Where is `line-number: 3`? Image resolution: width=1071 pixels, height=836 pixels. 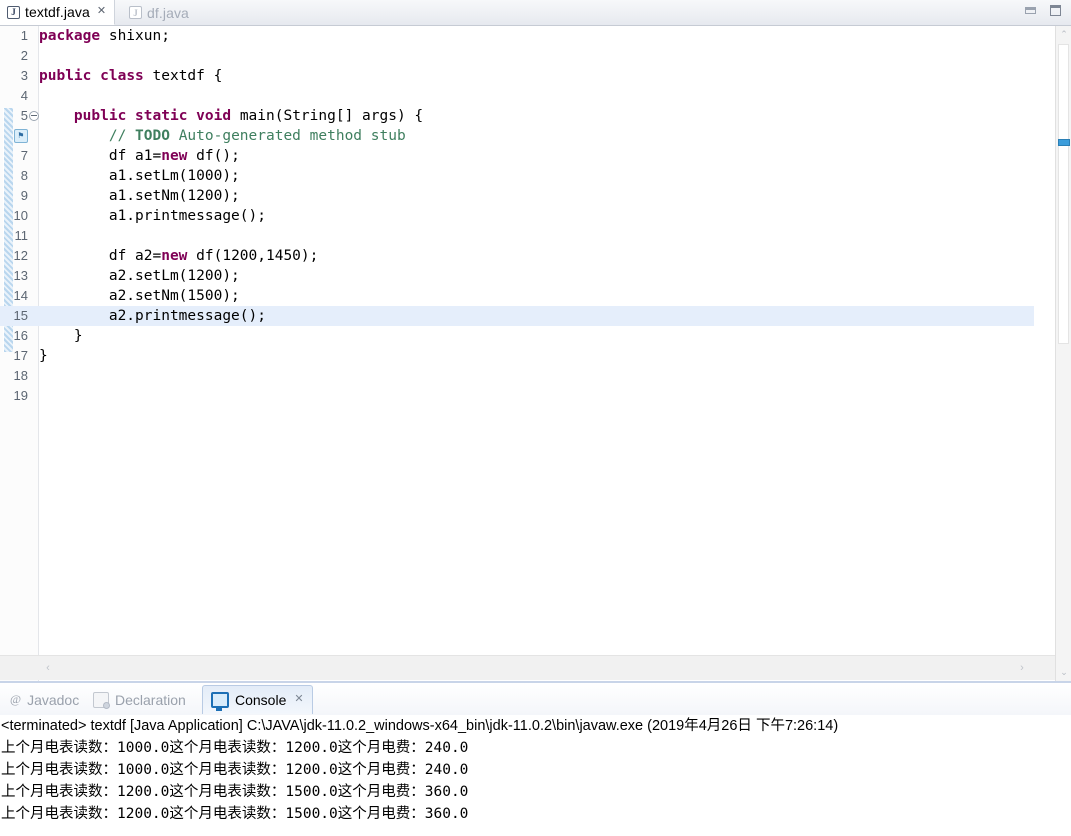 line-number: 3 is located at coordinates (24, 75).